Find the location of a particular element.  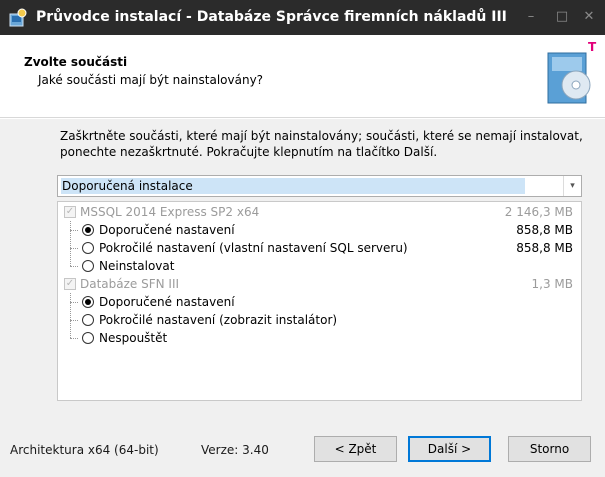

install-type-value: Doporučená instalace is located at coordinates (293, 186).